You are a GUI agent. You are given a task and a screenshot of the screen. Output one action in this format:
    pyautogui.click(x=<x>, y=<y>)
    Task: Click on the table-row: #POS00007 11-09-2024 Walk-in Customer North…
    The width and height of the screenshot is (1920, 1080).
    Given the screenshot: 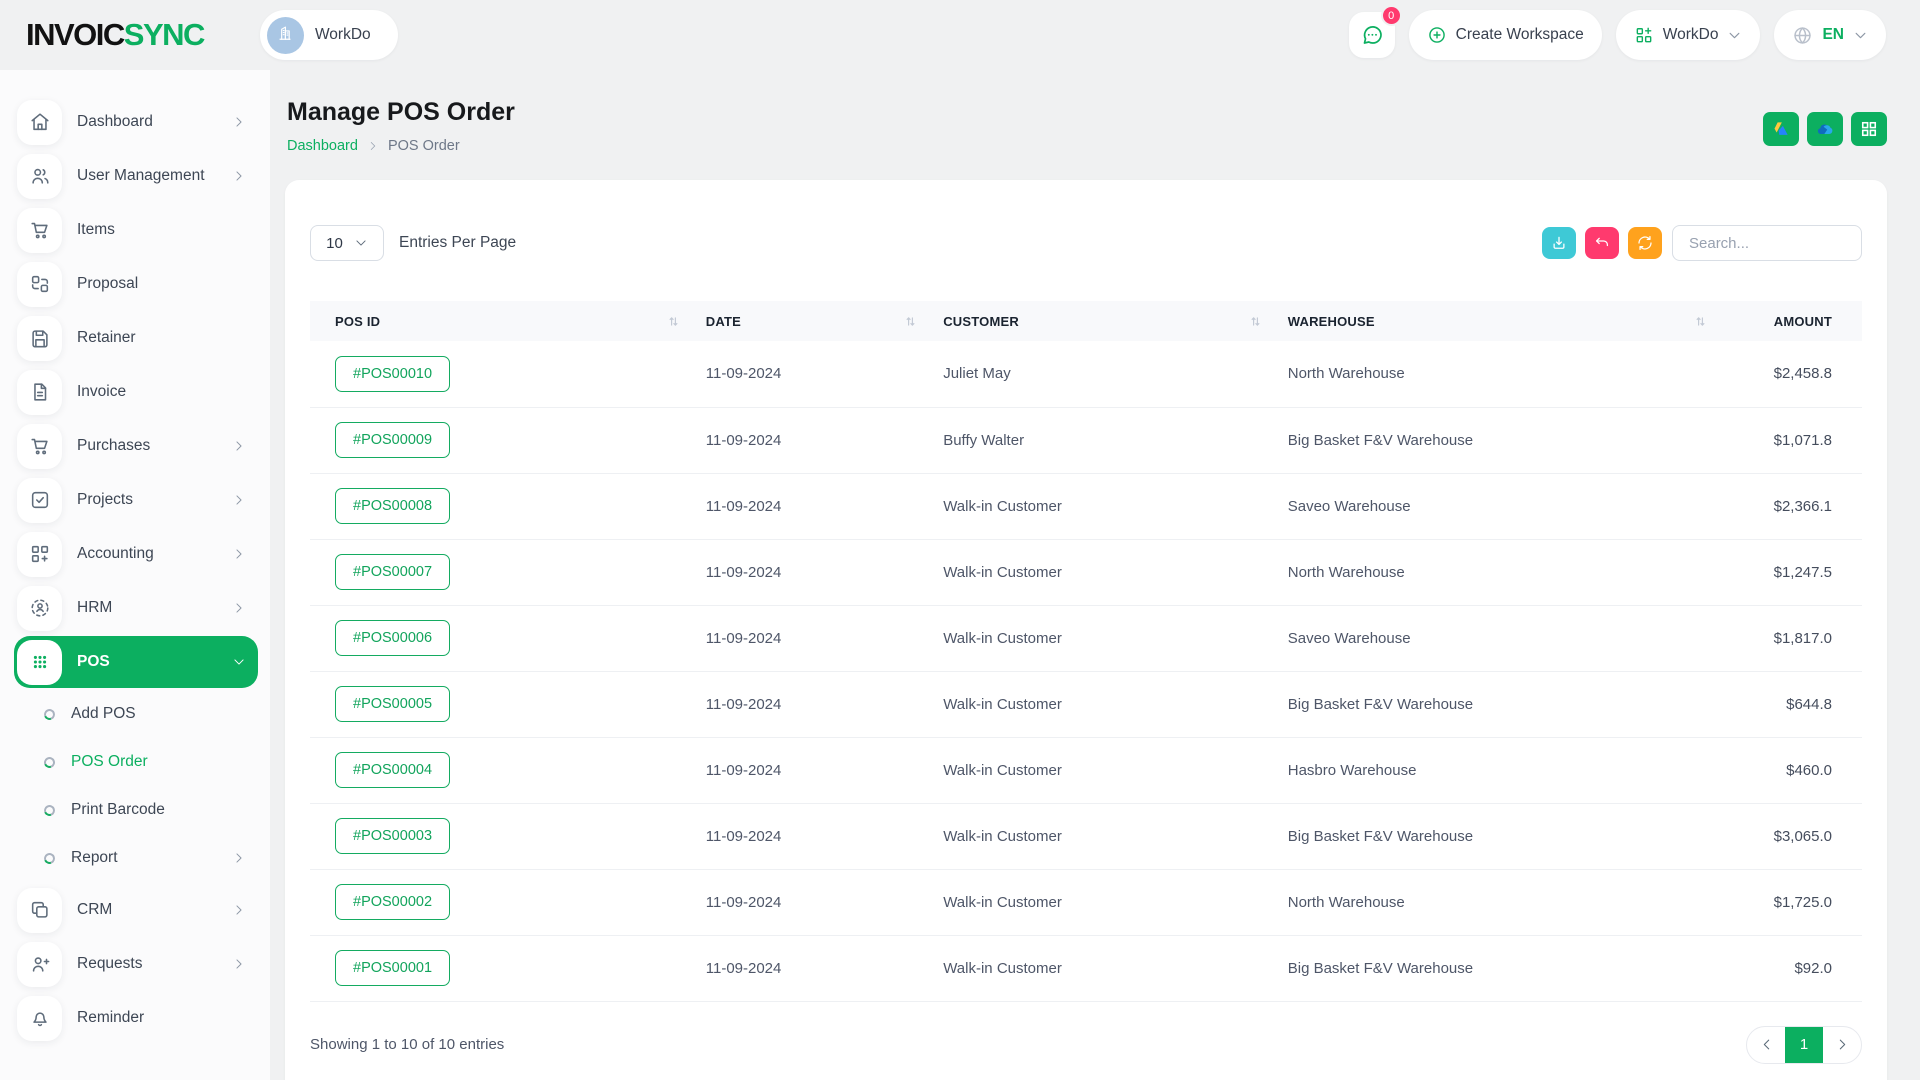 What is the action you would take?
    pyautogui.click(x=1086, y=572)
    